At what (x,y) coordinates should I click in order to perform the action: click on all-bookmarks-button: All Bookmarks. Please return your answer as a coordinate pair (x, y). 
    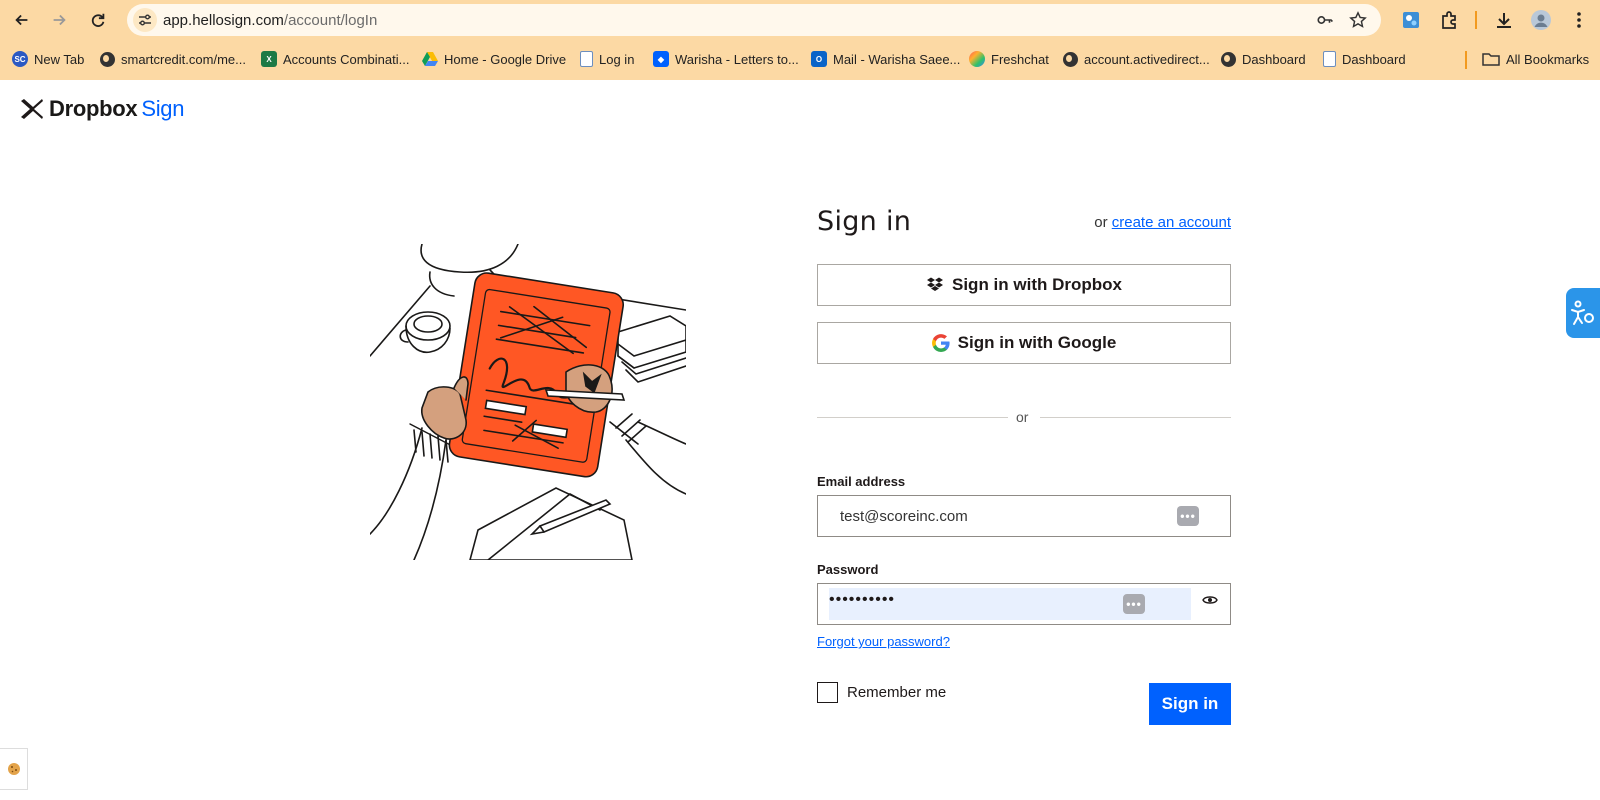
    Looking at the image, I should click on (1535, 59).